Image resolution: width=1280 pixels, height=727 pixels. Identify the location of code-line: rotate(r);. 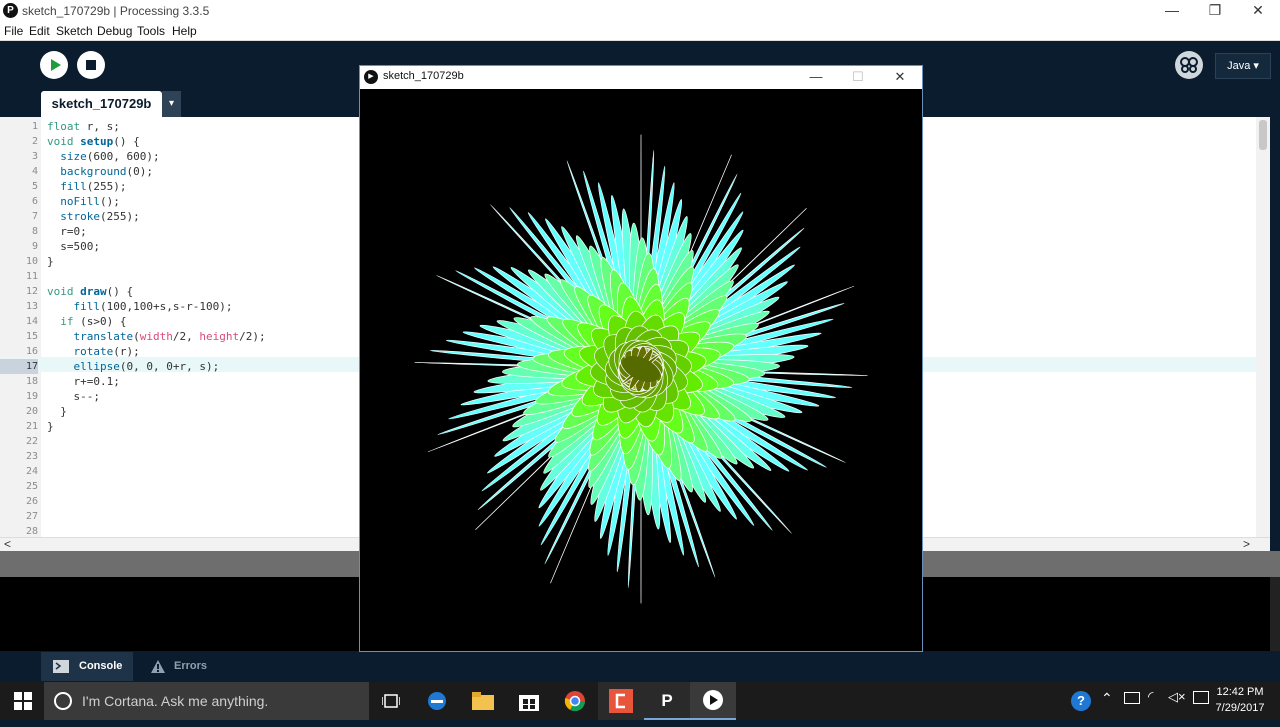
(93, 351).